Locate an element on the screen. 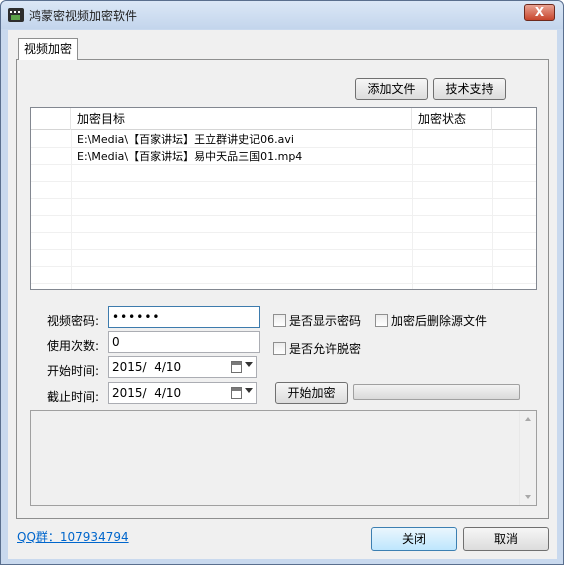 Image resolution: width=564 pixels, height=565 pixels. tab-video-encrypt: 视频加密 is located at coordinates (48, 49).